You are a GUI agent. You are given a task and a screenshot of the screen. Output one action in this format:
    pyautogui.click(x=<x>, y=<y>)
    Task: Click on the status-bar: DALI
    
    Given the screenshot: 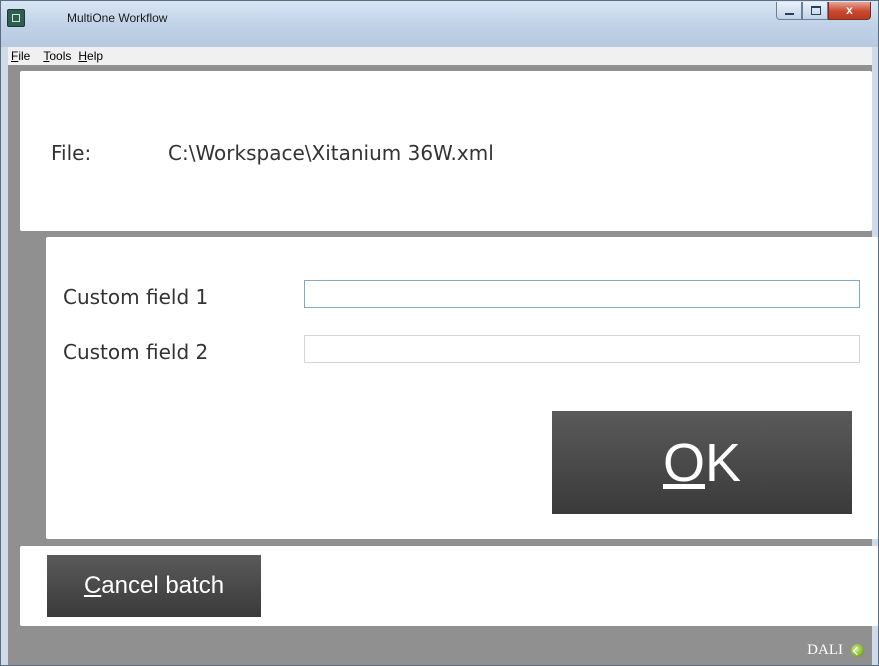 What is the action you would take?
    pyautogui.click(x=835, y=650)
    